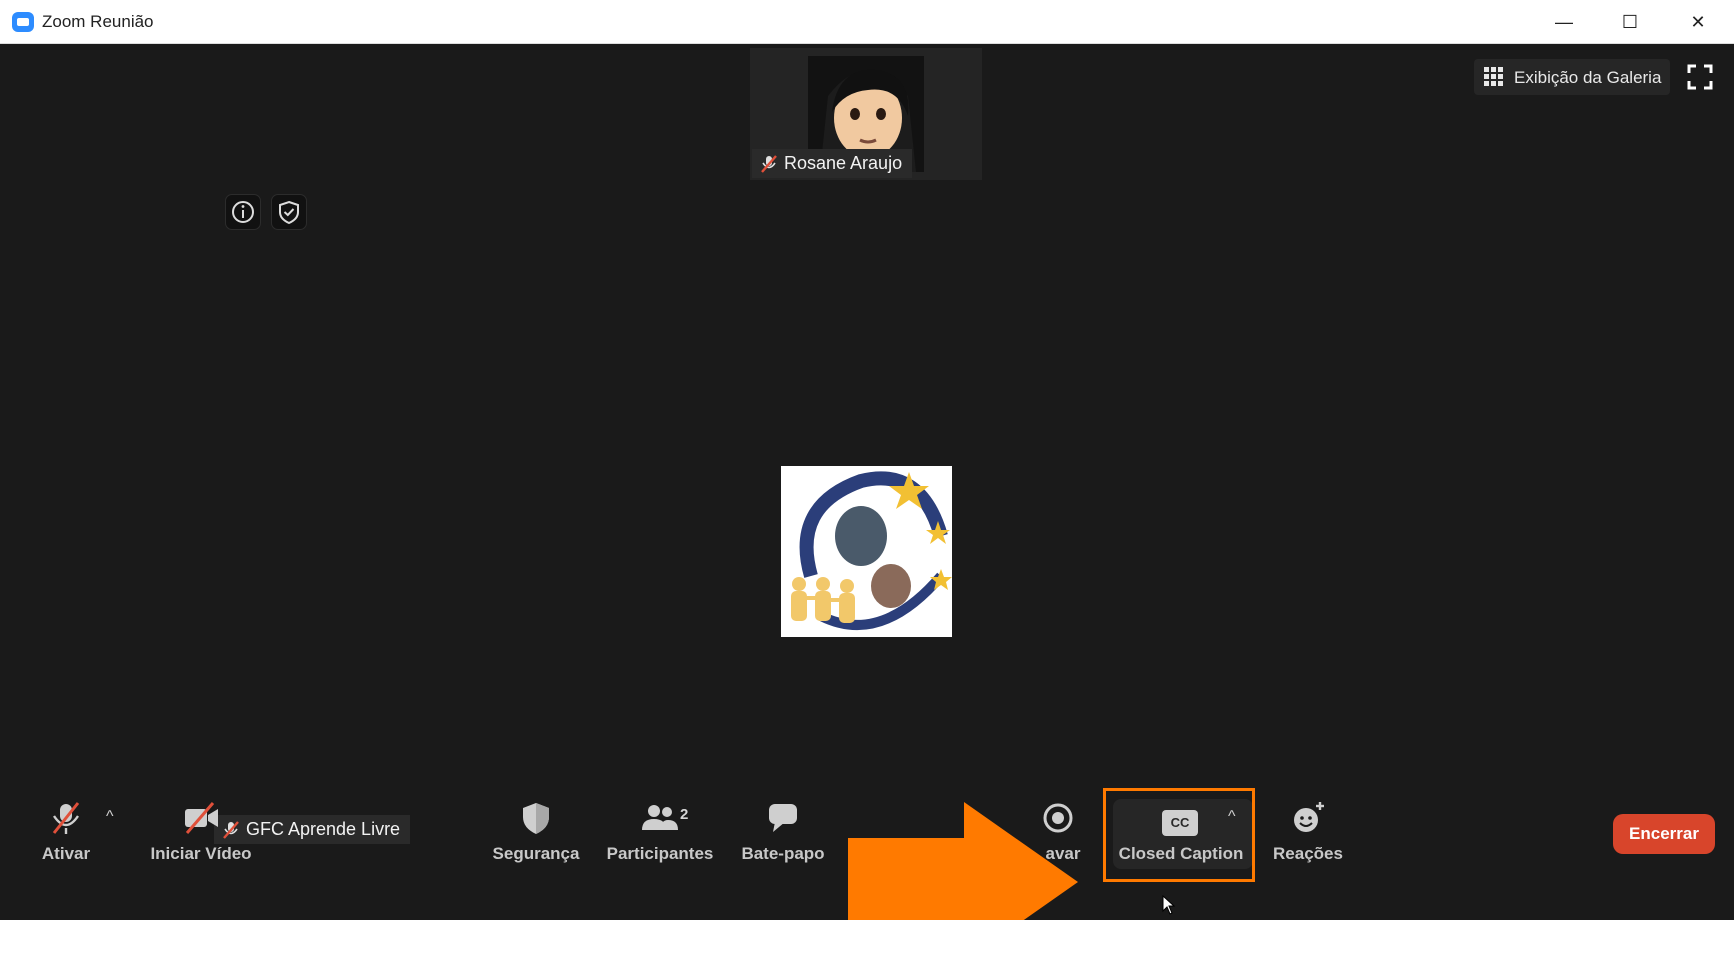 This screenshot has width=1734, height=962. What do you see at coordinates (684, 814) in the screenshot?
I see `participants-count: 2` at bounding box center [684, 814].